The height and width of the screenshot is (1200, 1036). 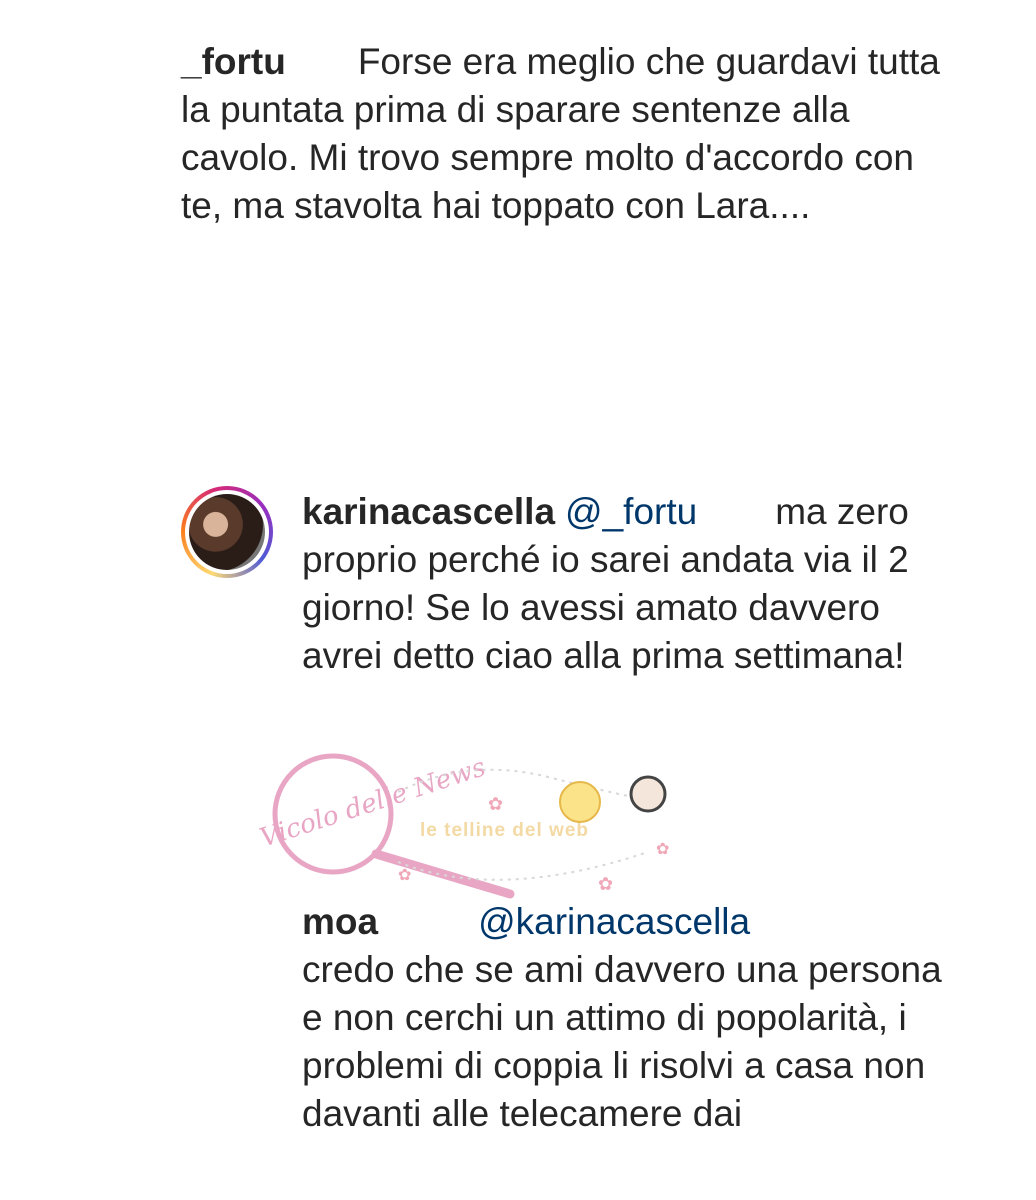 What do you see at coordinates (504, 830) in the screenshot?
I see `watermark-tagline: le telline del web` at bounding box center [504, 830].